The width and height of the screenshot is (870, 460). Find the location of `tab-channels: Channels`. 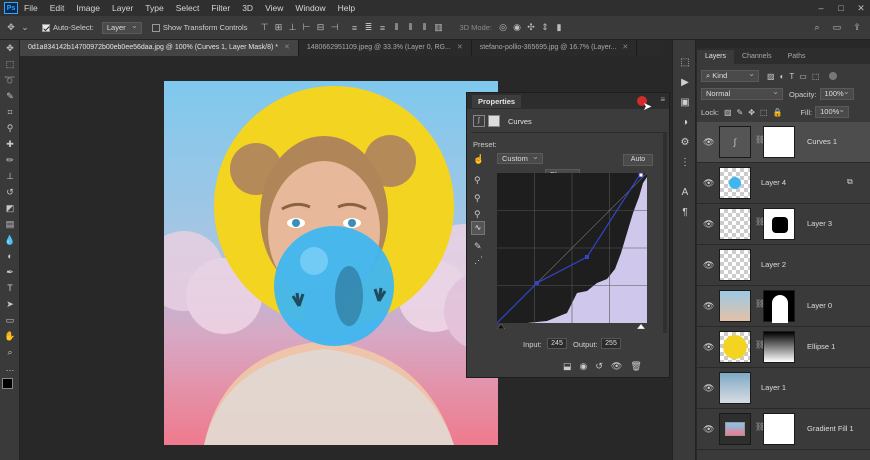

tab-channels: Channels is located at coordinates (757, 57).